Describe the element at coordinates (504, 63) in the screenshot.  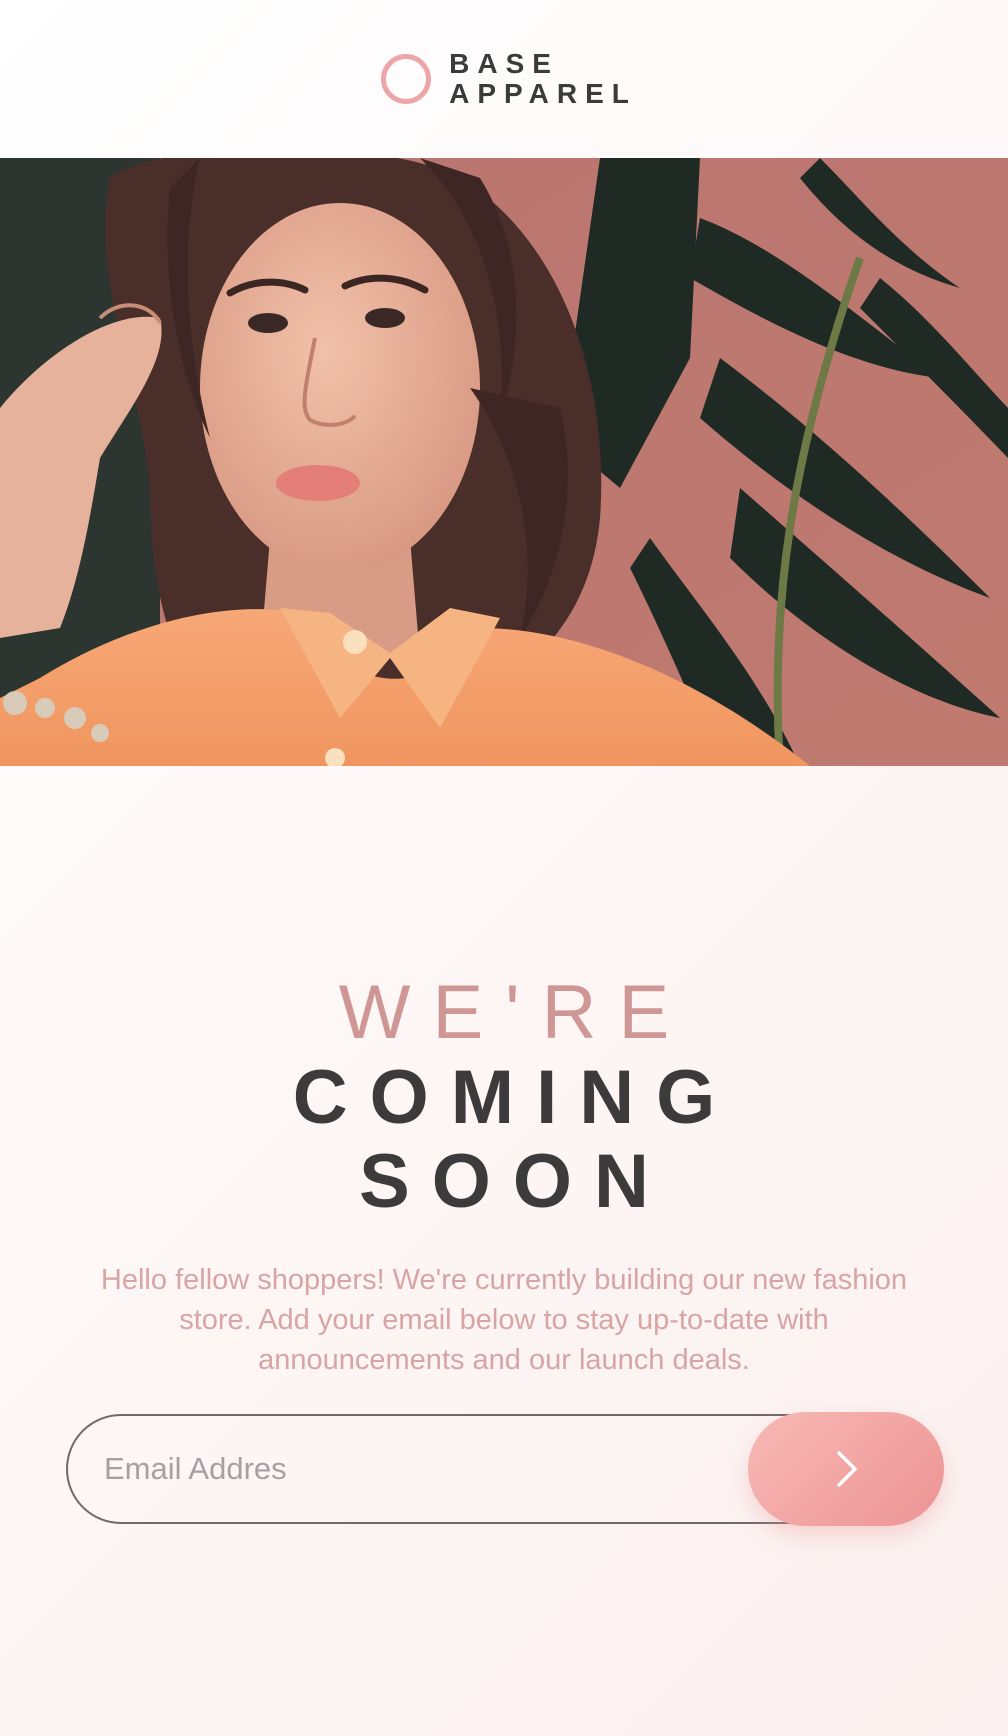
I see `logo-line-1: BASE` at that location.